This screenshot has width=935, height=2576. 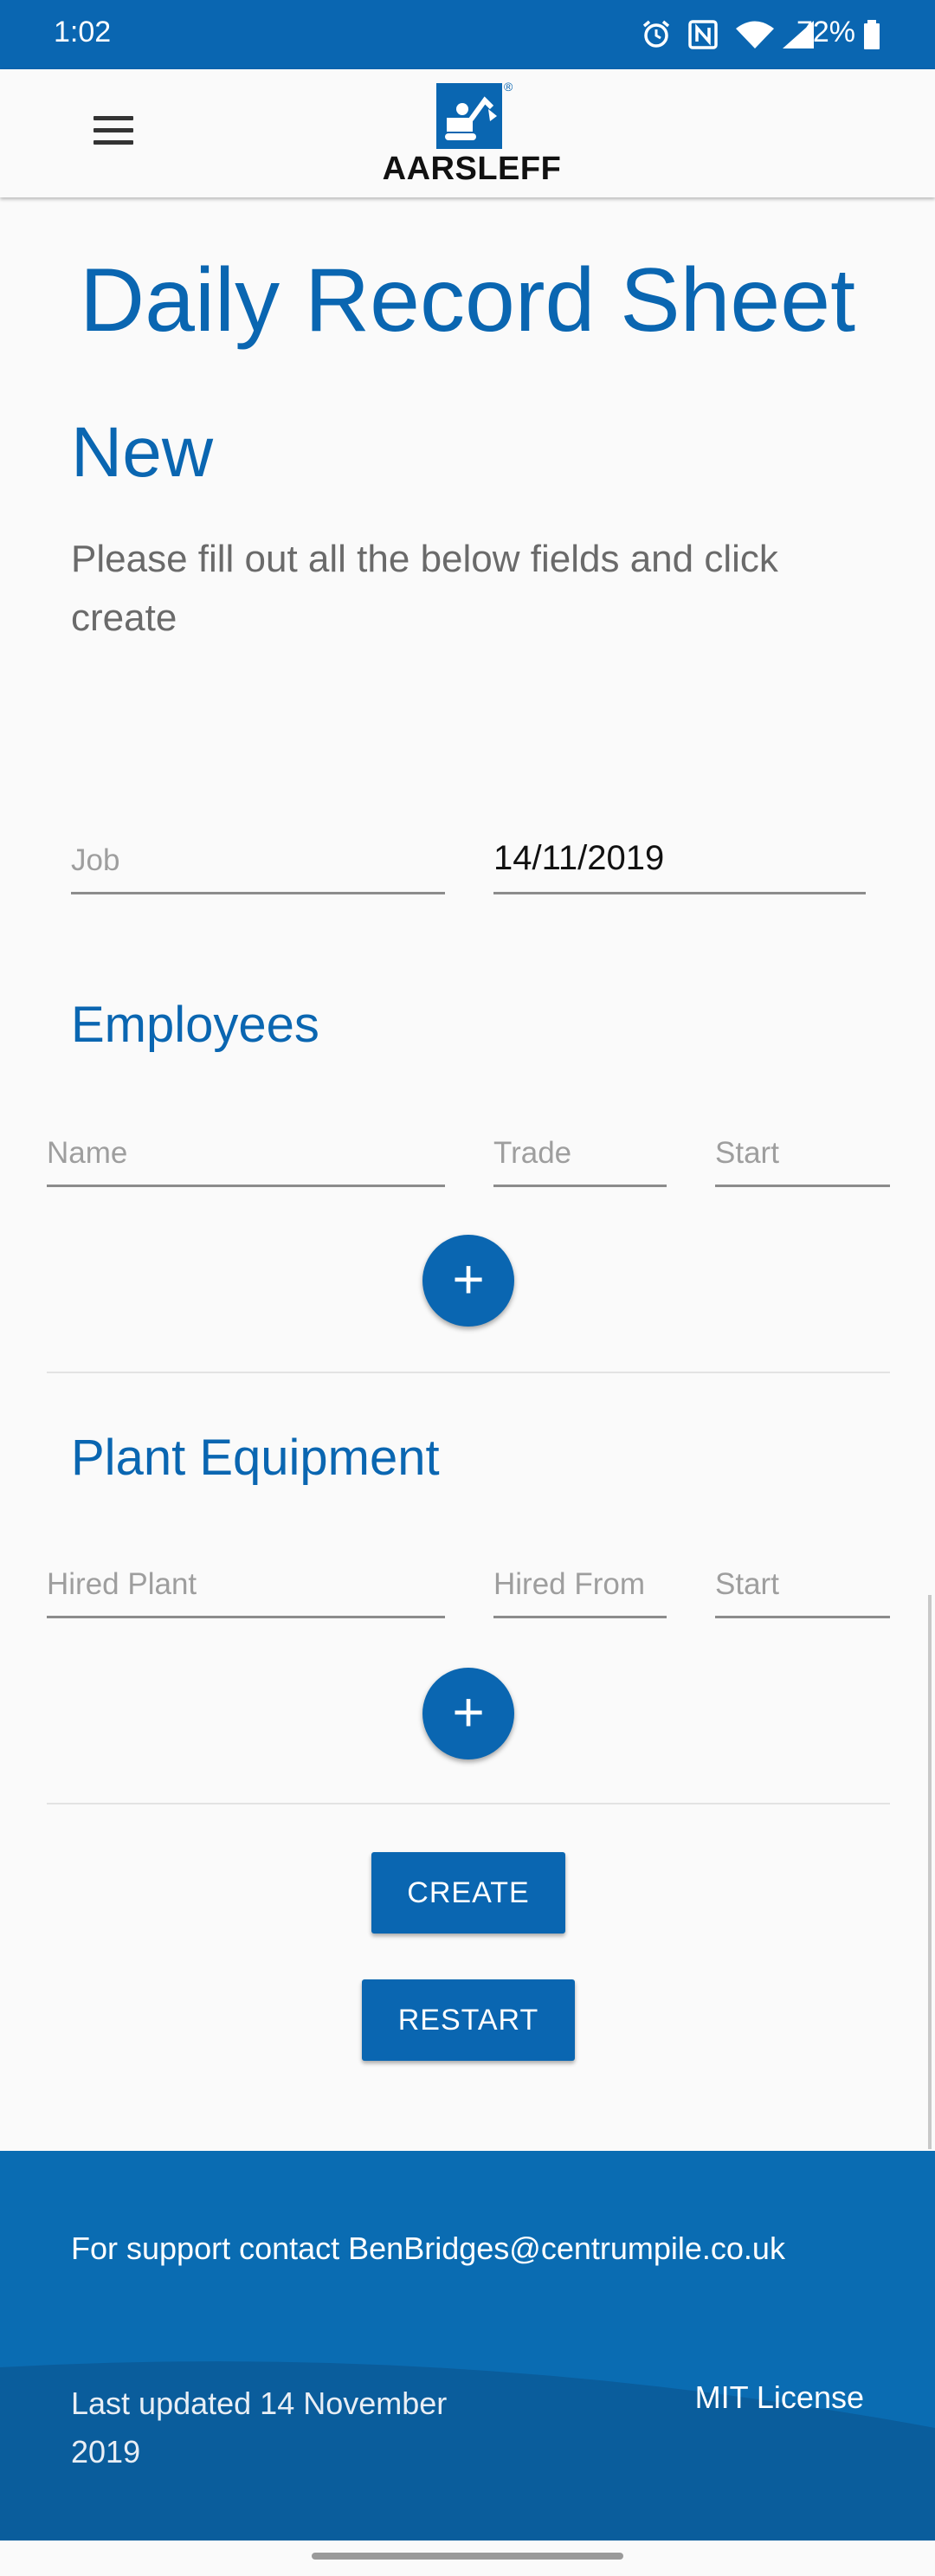 I want to click on logo-registered-mark: ®, so click(x=508, y=87).